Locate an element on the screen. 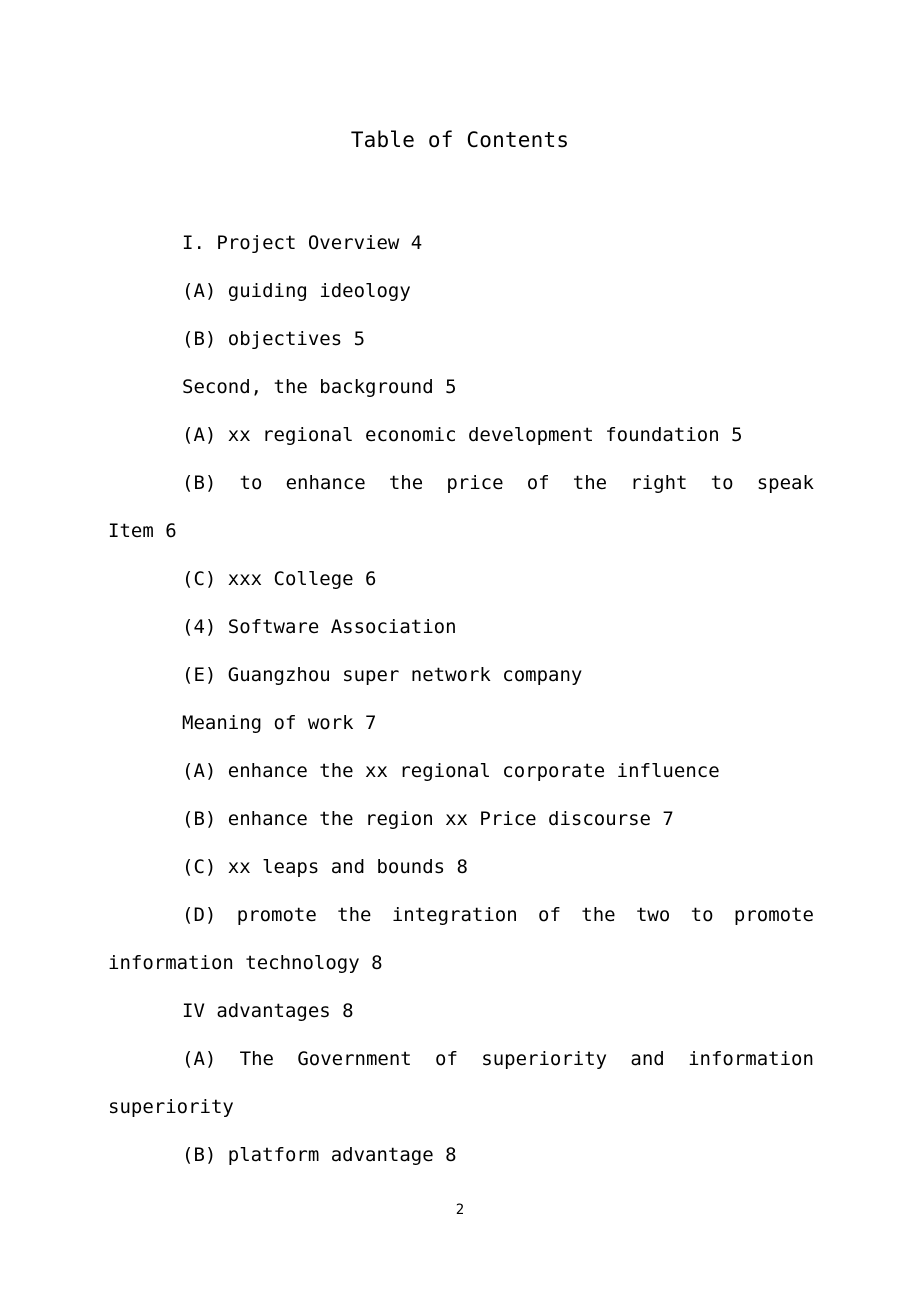  toc-word: price is located at coordinates (475, 483).